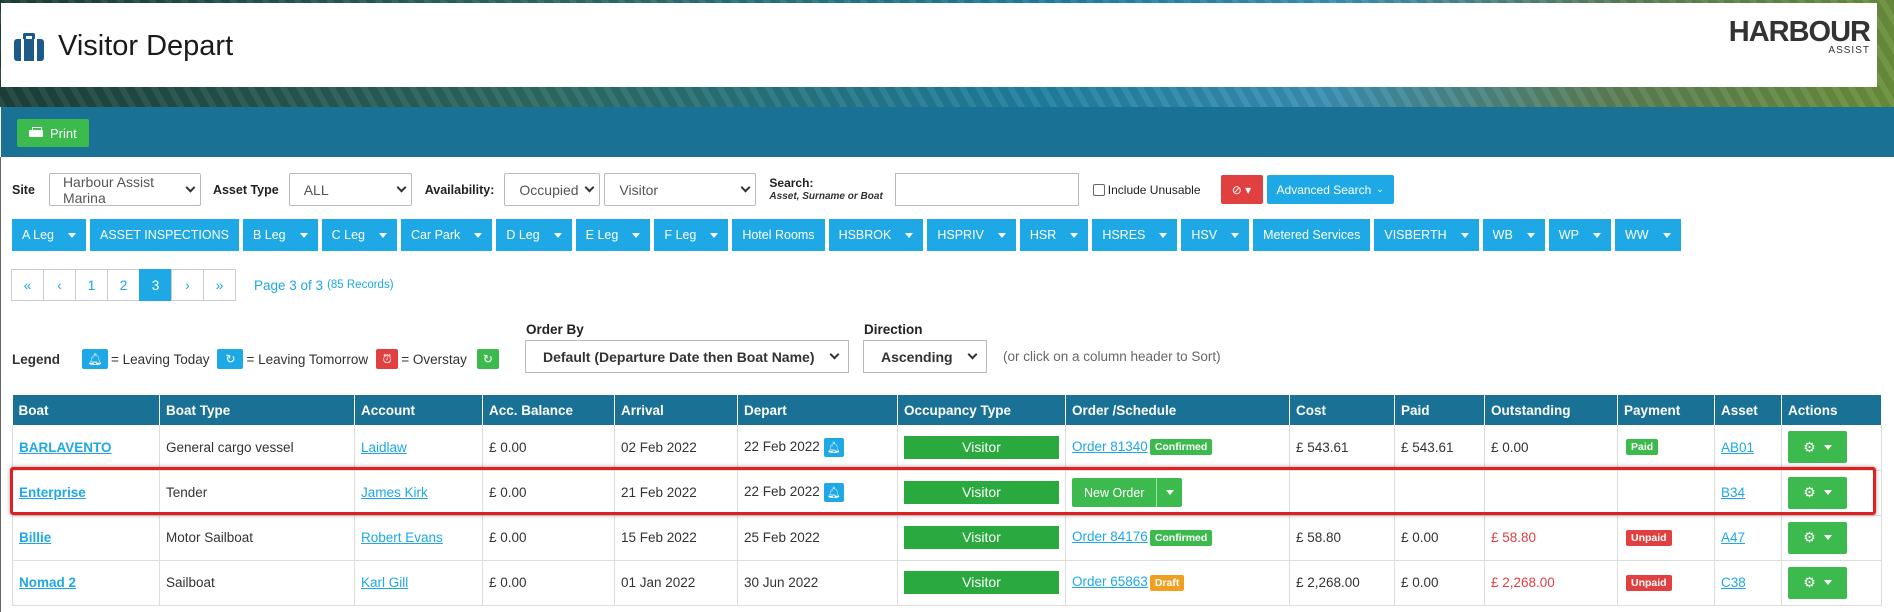  Describe the element at coordinates (1110, 536) in the screenshot. I see `order-link: Order 84176` at that location.